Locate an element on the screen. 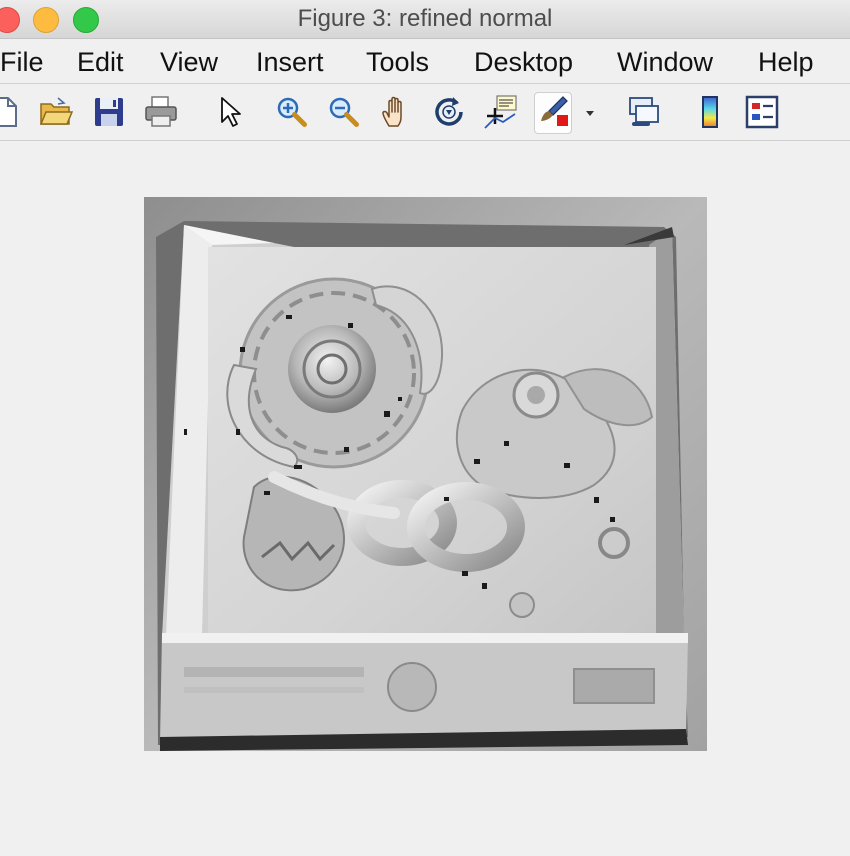 Image resolution: width=850 pixels, height=856 pixels. brush-dropdown-icon is located at coordinates (590, 112).